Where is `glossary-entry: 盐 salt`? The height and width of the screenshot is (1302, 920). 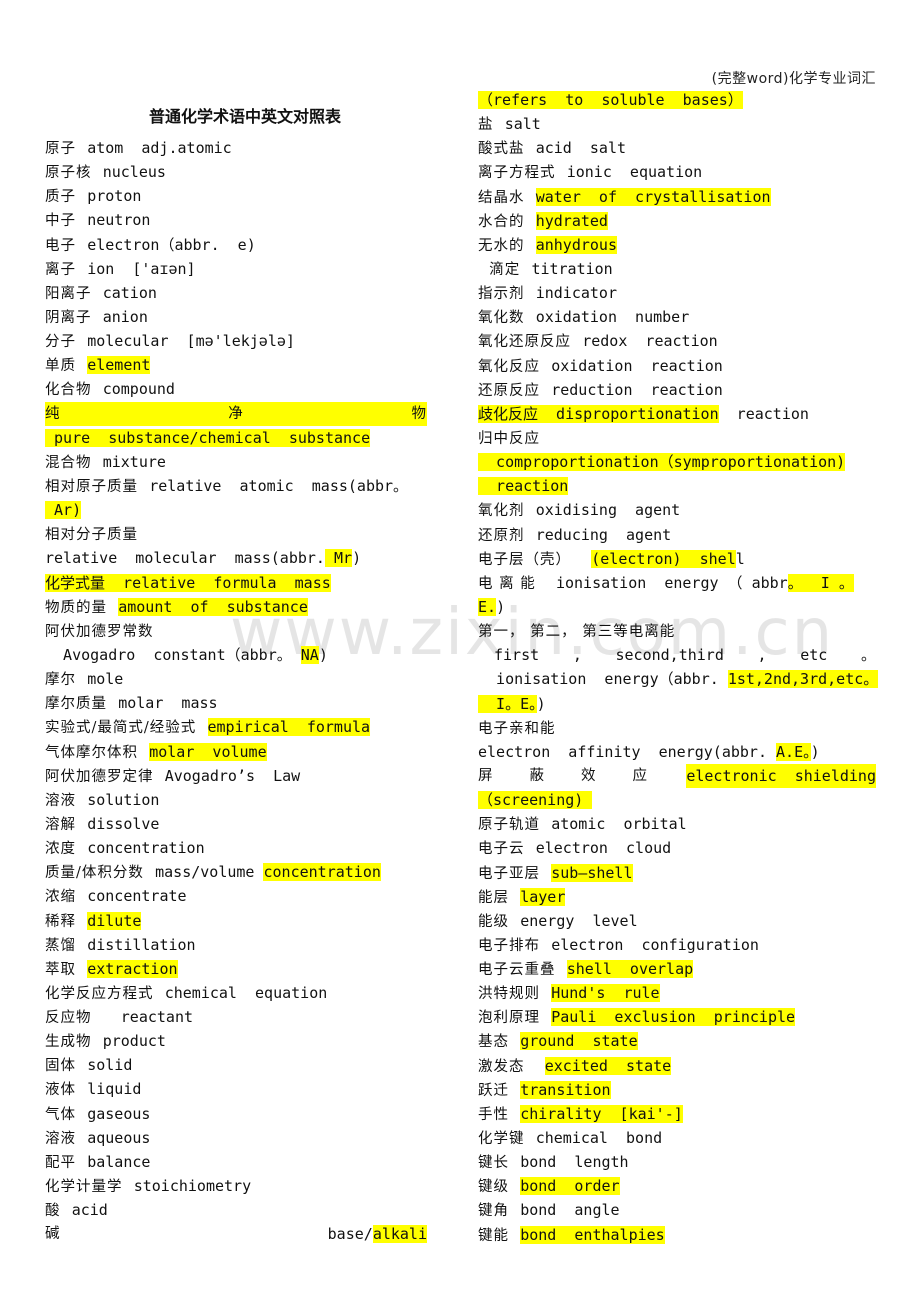
glossary-entry: 盐 salt is located at coordinates (677, 124).